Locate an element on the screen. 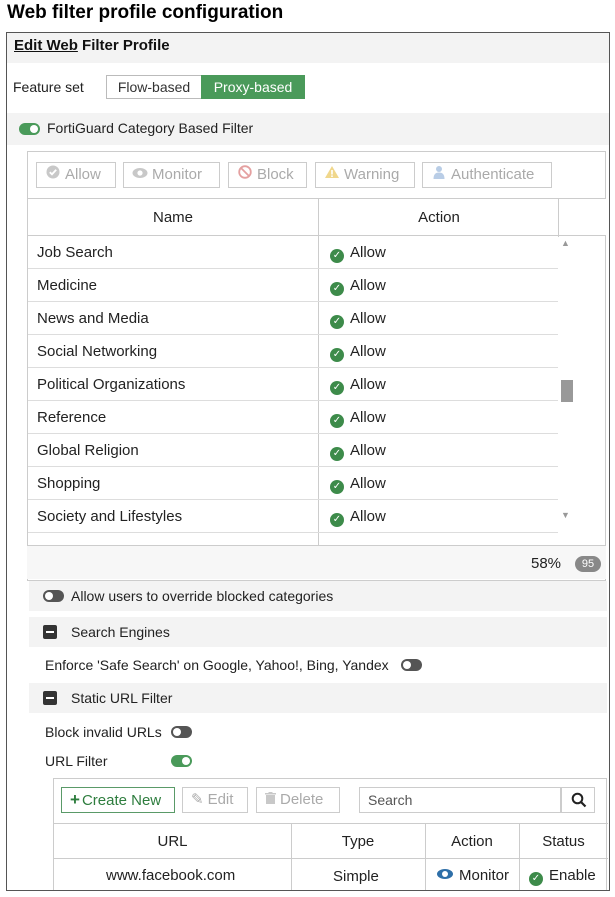 This screenshot has width=615, height=897. edit-button: ✎ Edit is located at coordinates (215, 800).